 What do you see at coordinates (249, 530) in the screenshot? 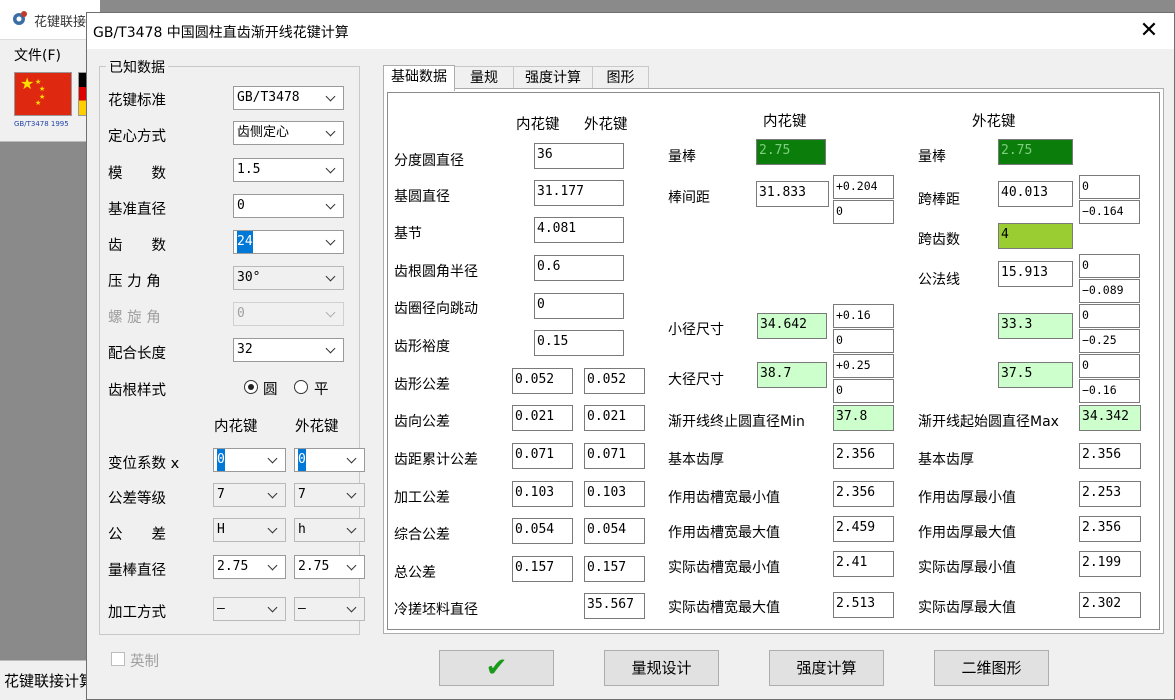
I see `tolerance-internal-select: H` at bounding box center [249, 530].